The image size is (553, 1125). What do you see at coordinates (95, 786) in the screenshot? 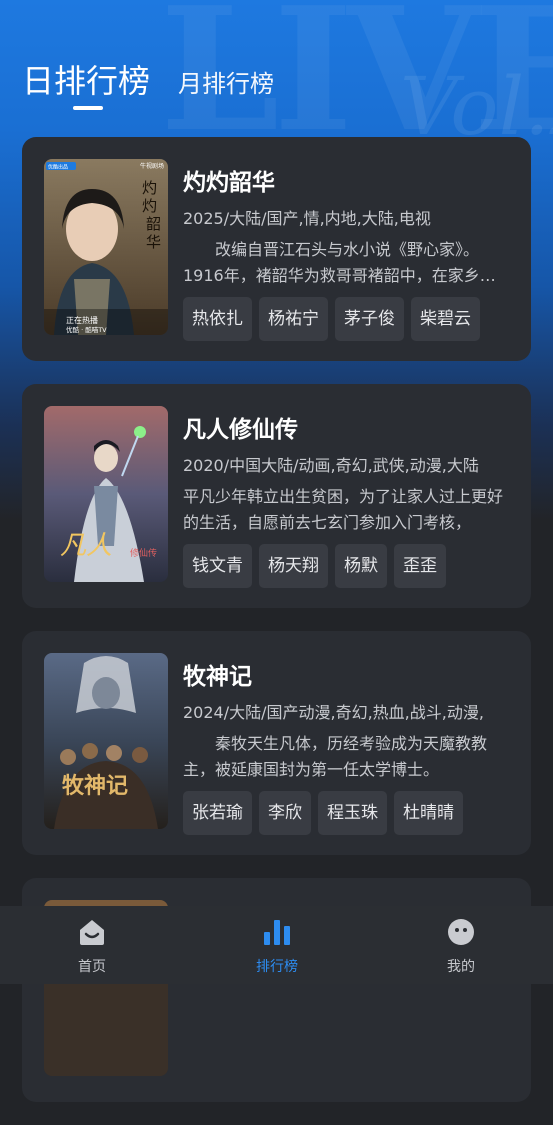
I see `poster-title: 牧神记` at bounding box center [95, 786].